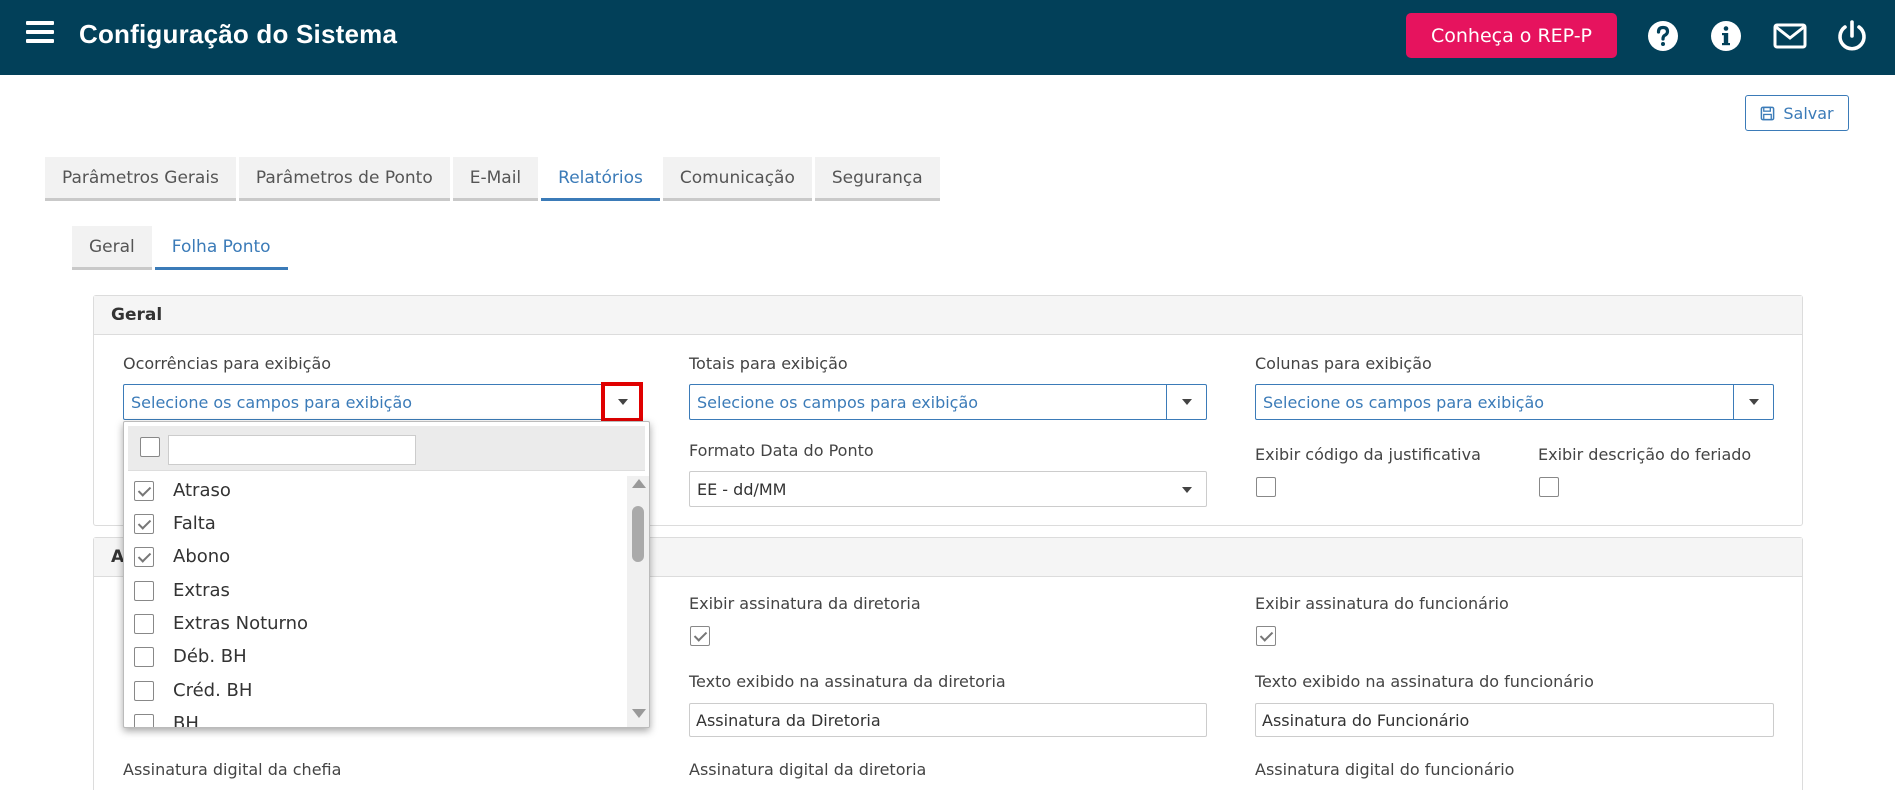 This screenshot has height=790, width=1895. Describe the element at coordinates (948, 720) in the screenshot. I see `texto-diretoria-input: Assinatura da Diretoria` at that location.